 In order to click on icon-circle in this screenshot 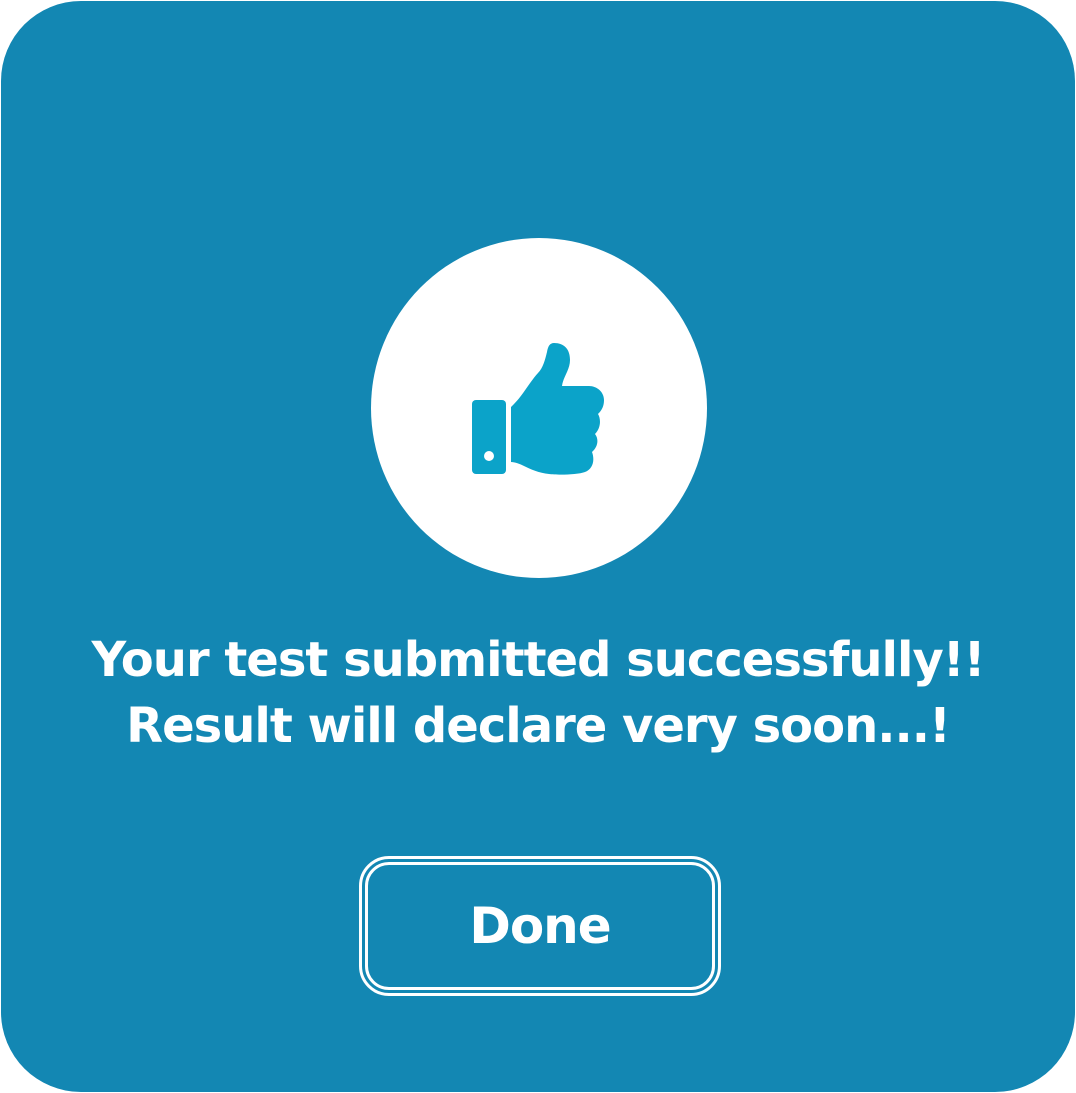, I will do `click(539, 408)`.